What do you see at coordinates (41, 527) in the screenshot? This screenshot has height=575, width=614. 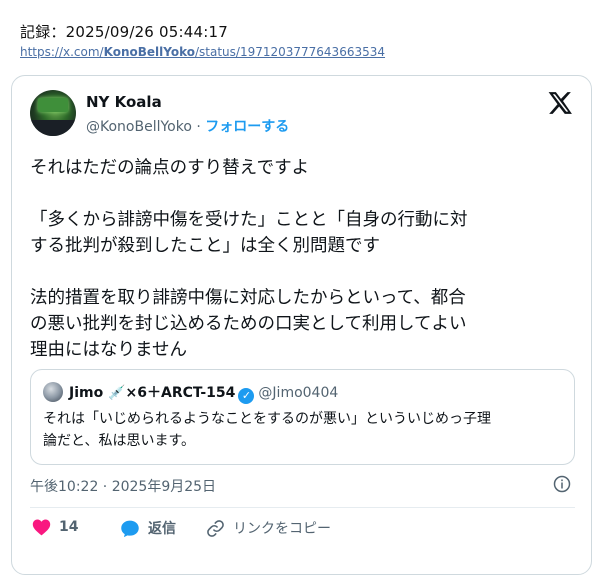 I see `heart-icon` at bounding box center [41, 527].